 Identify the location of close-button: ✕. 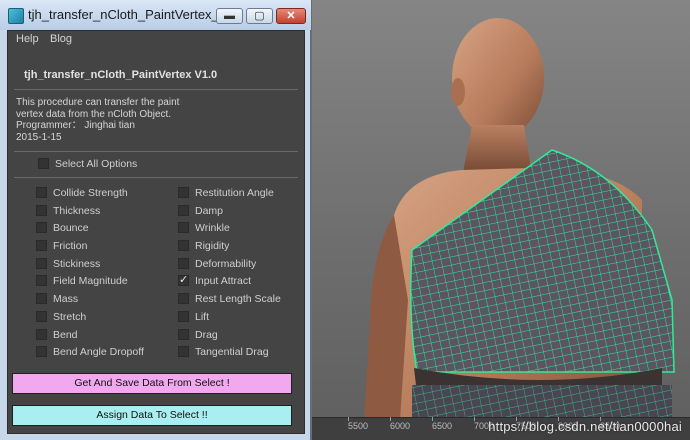
(291, 16).